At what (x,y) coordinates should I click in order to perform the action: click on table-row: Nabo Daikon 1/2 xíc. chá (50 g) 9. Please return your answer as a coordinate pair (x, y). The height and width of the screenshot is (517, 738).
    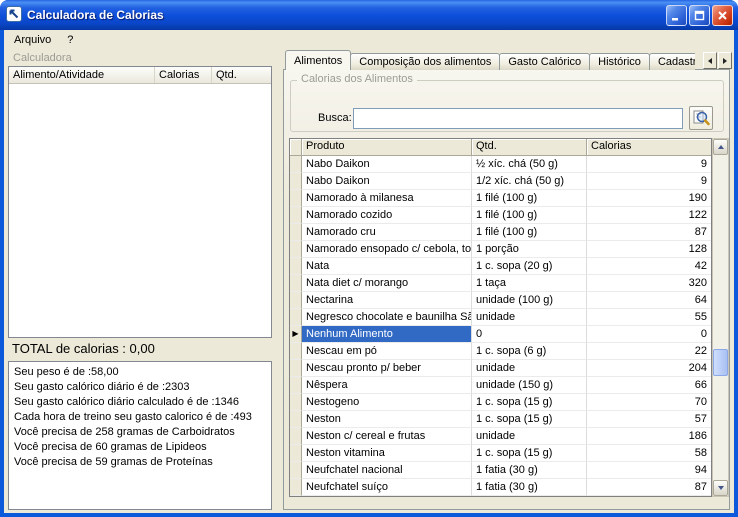
    Looking at the image, I should click on (500, 181).